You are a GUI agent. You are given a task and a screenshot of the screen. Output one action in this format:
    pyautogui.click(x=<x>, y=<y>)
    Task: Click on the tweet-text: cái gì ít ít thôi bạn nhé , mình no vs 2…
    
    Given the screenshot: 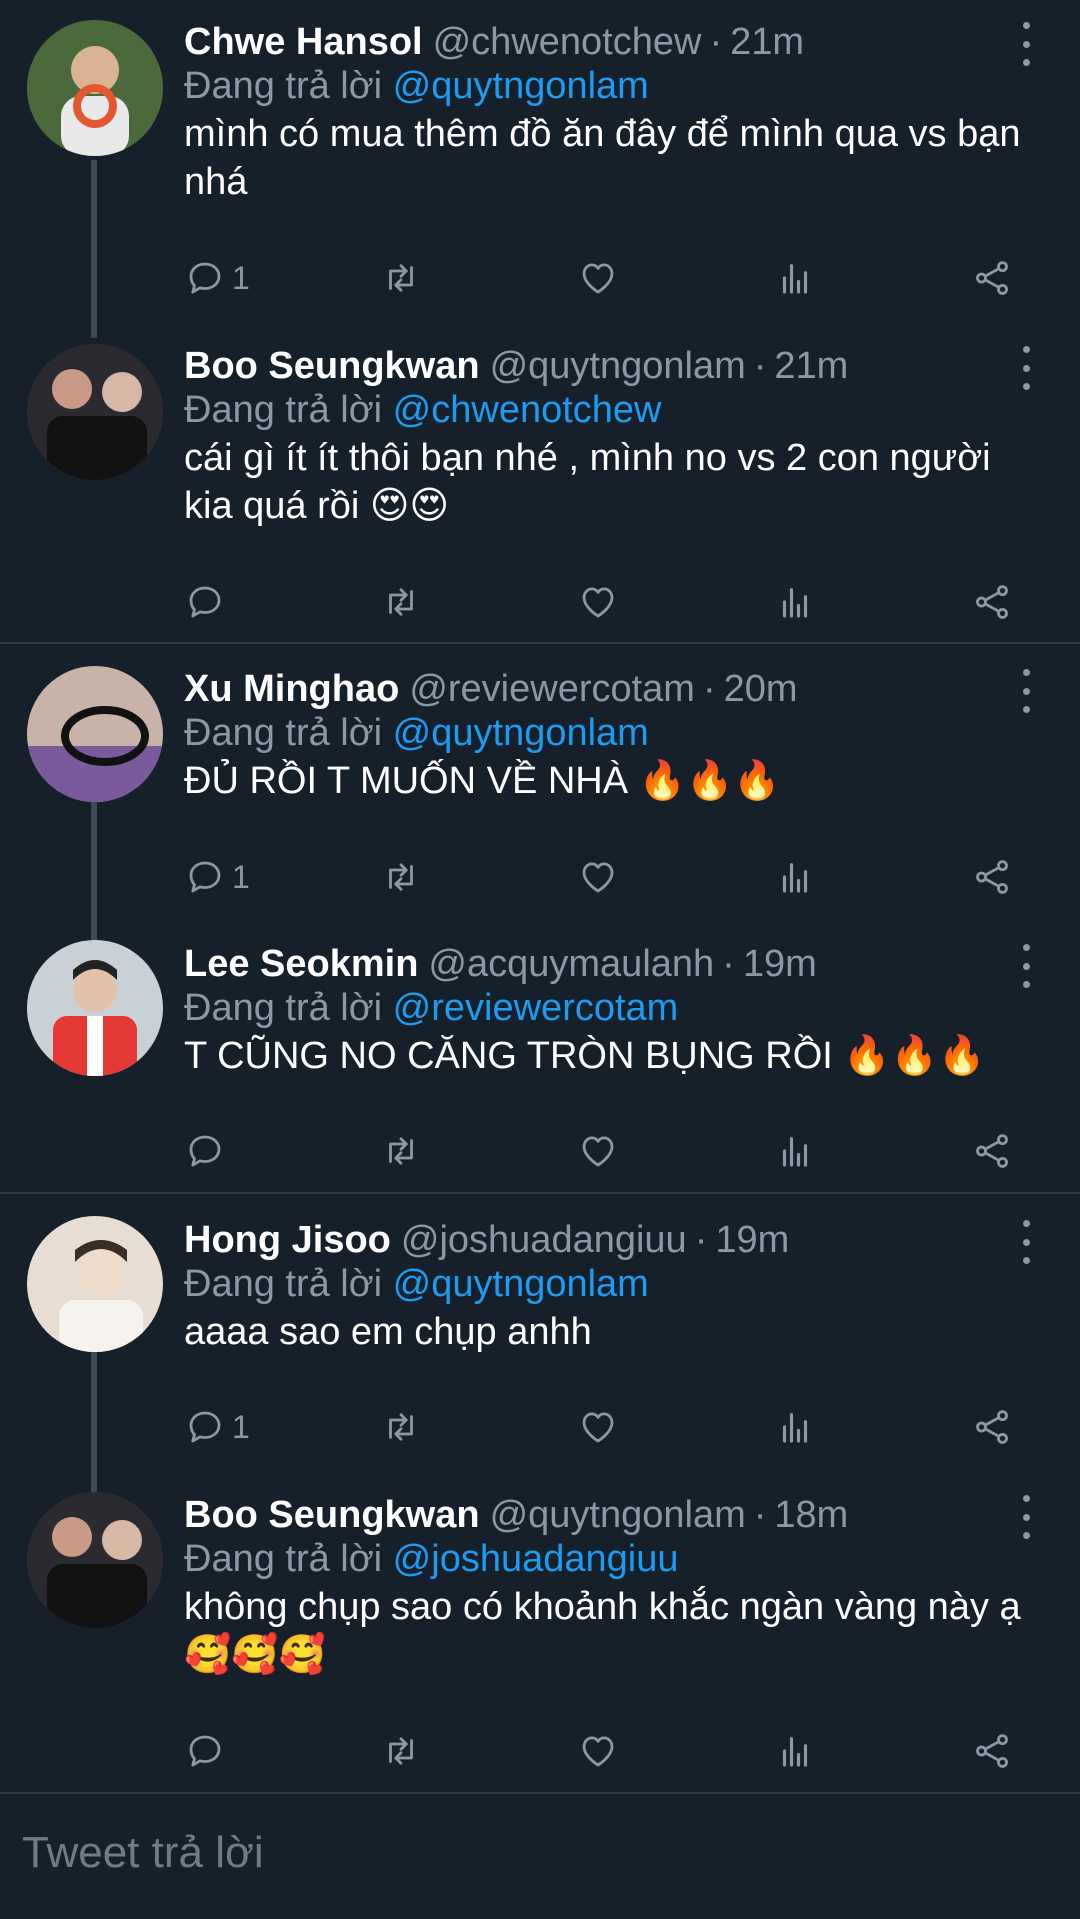 What is the action you would take?
    pyautogui.click(x=587, y=482)
    